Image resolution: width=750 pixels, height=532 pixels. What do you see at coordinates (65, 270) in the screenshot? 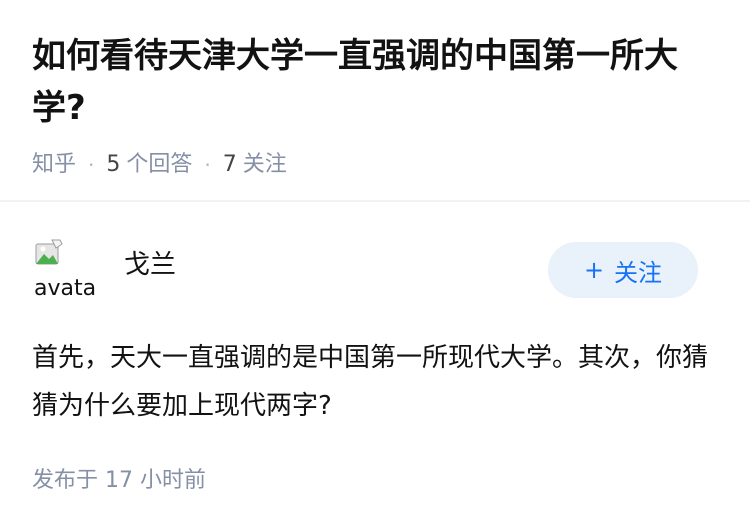
I see `avatar: avatar` at bounding box center [65, 270].